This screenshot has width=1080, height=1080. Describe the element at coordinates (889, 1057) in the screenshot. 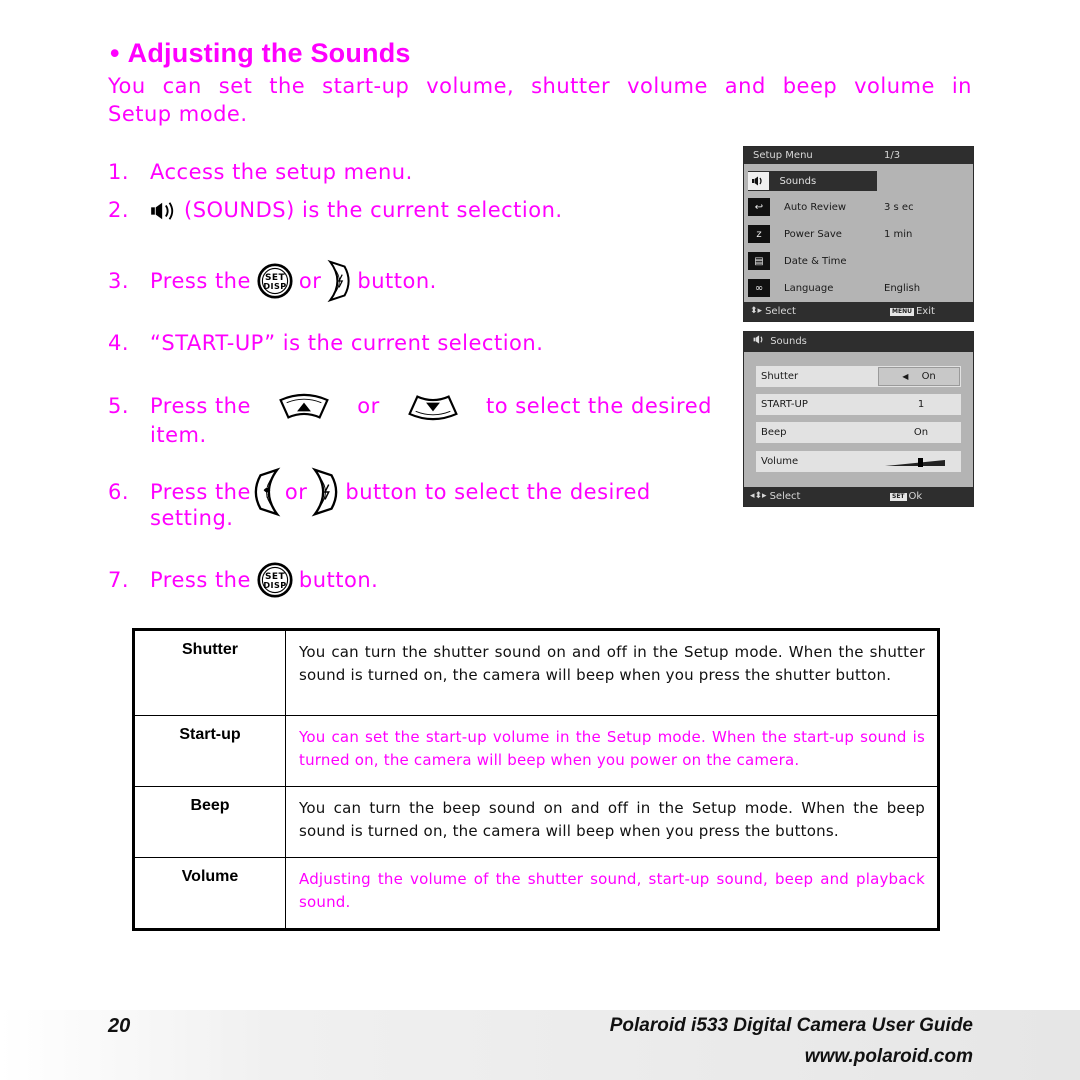

I see `website-link: www.polaroid.com` at that location.